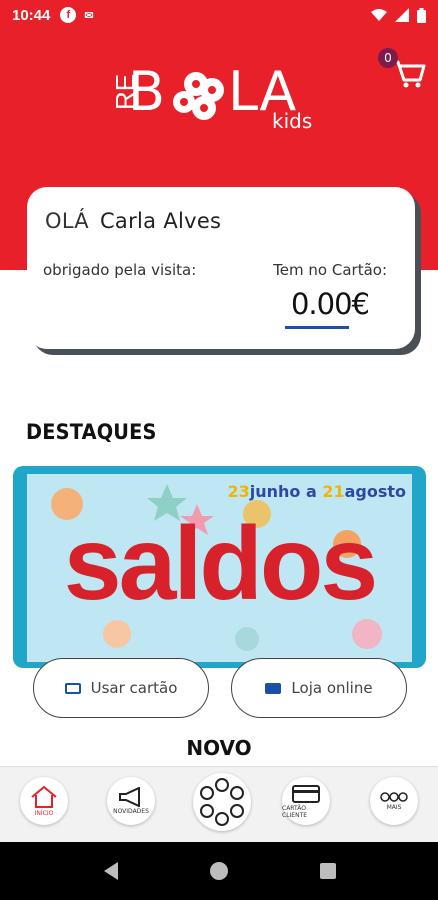 This screenshot has height=900, width=438. I want to click on status-time: 10:44, so click(31, 15).